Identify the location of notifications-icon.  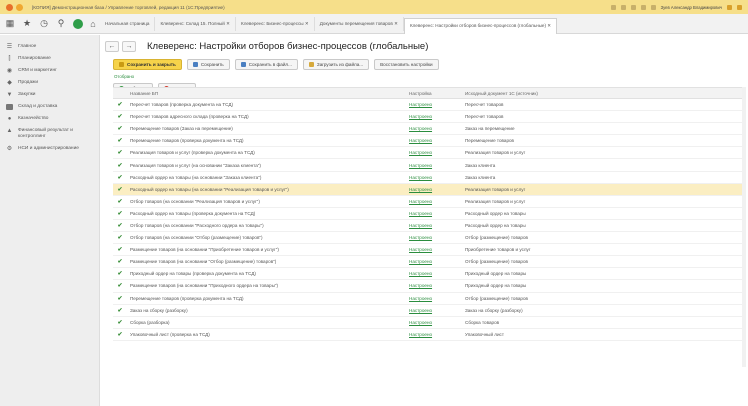
(613, 7).